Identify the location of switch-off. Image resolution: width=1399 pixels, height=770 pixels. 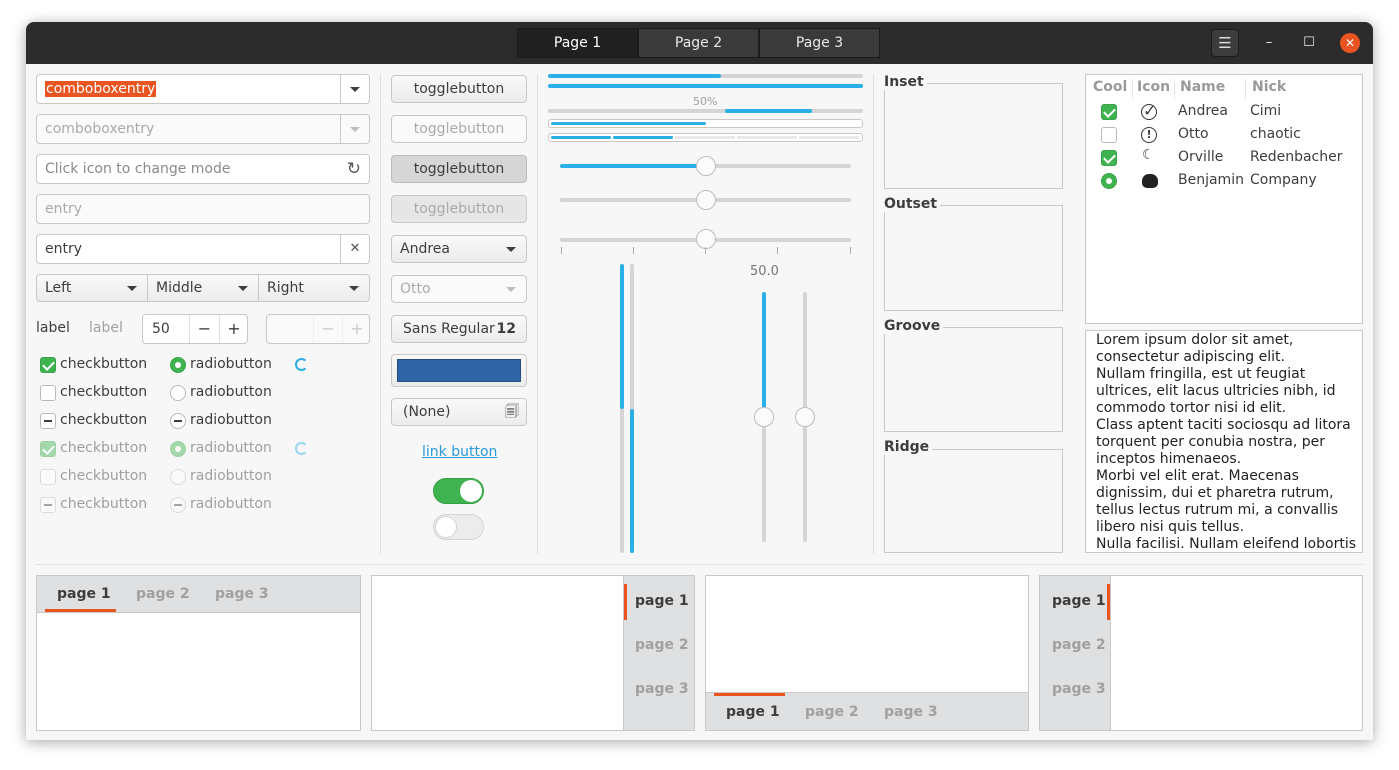
(458, 527).